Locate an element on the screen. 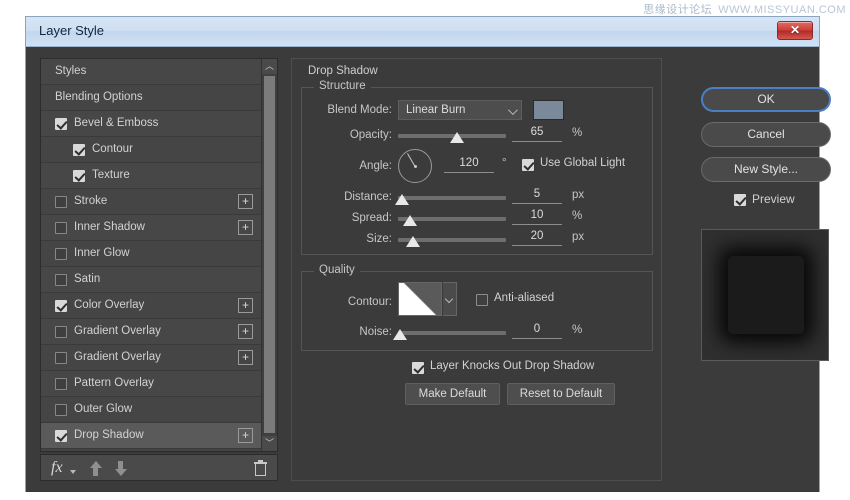  style-row: Outer Glow is located at coordinates (151, 410).